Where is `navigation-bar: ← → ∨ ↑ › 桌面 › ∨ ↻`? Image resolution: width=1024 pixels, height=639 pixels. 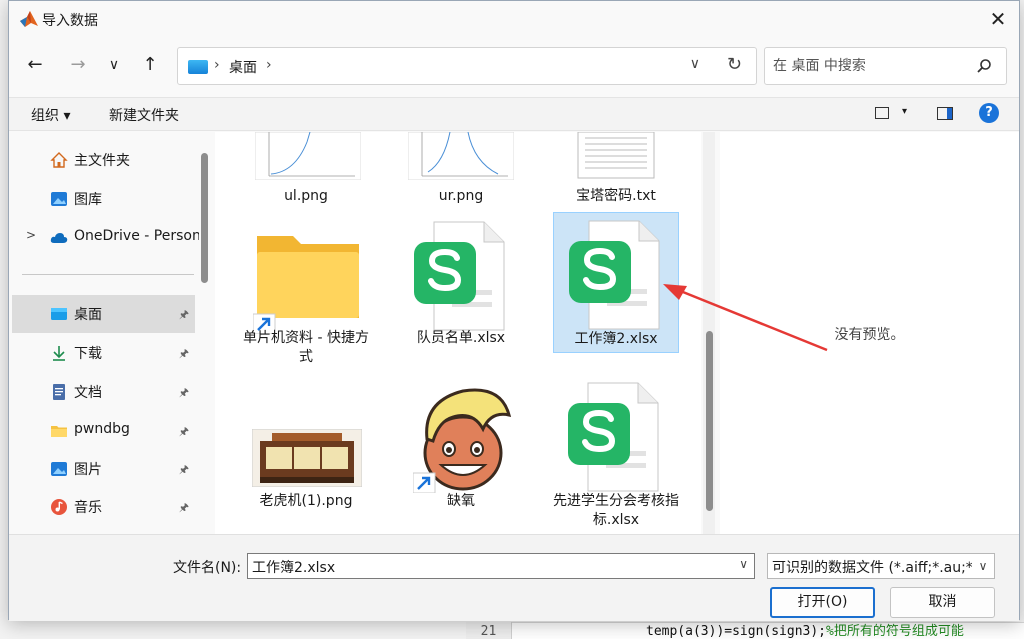 navigation-bar: ← → ∨ ↑ › 桌面 › ∨ ↻ is located at coordinates (514, 66).